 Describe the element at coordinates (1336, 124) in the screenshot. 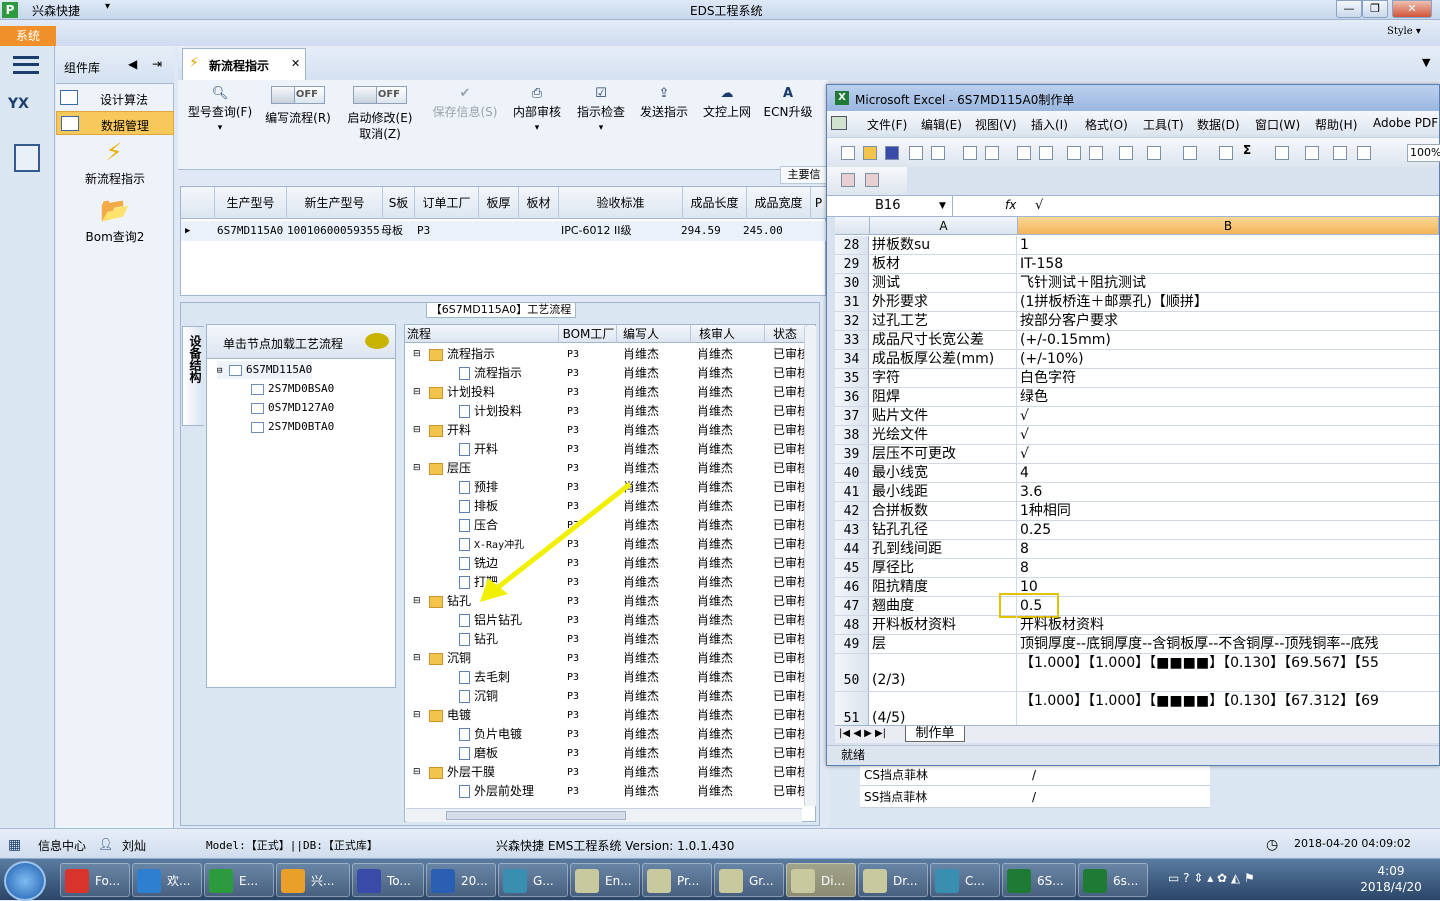

I see `menu-item: 帮助(H)` at that location.